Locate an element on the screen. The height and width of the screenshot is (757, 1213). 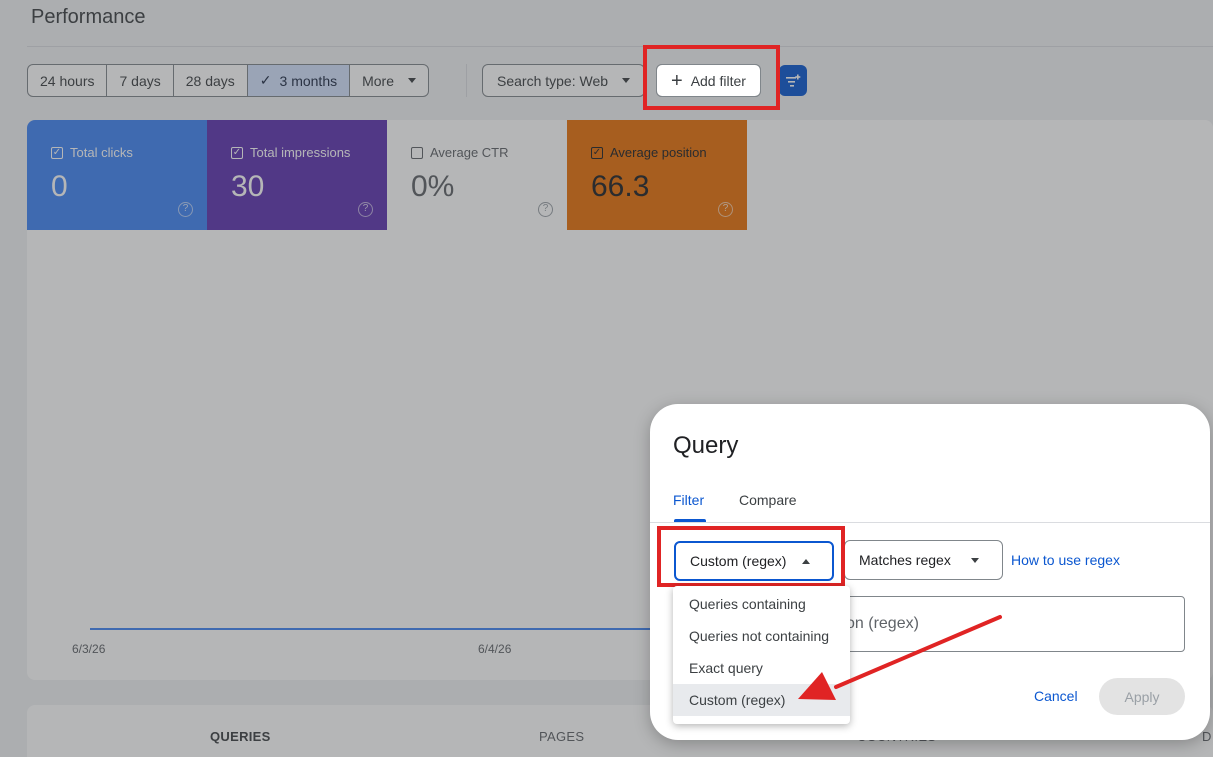
annotation-box-add-filter is located at coordinates (711, 77).